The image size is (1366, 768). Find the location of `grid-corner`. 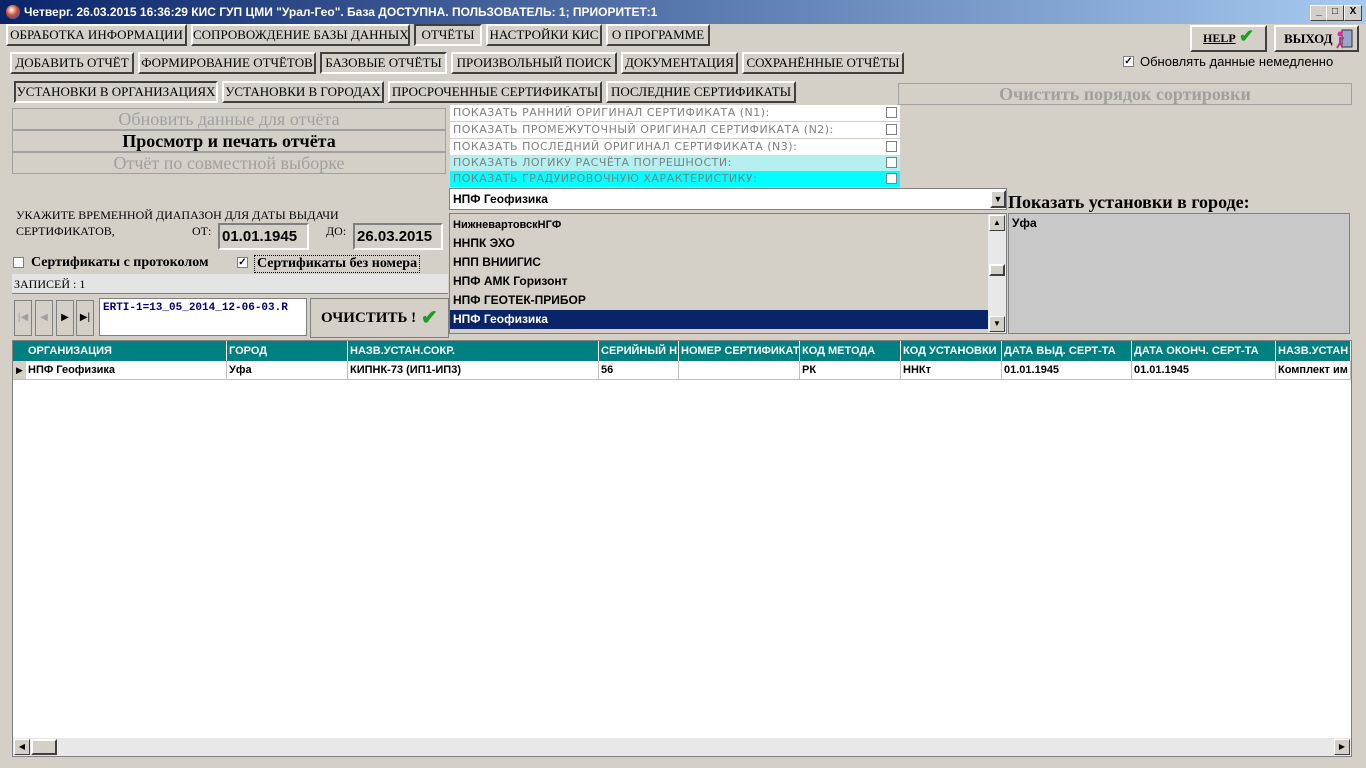

grid-corner is located at coordinates (19, 351).